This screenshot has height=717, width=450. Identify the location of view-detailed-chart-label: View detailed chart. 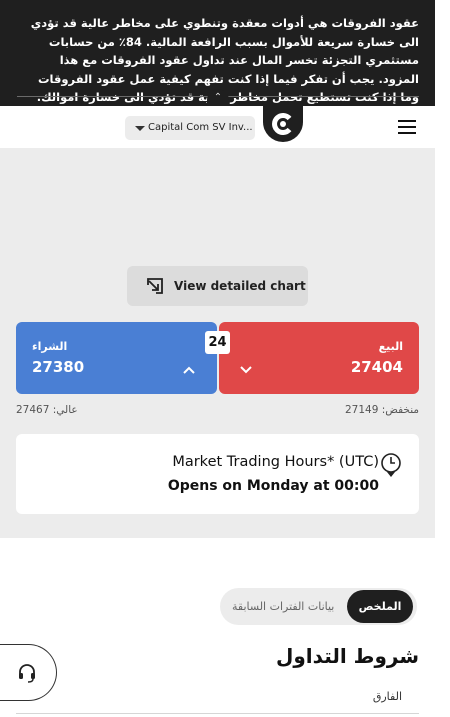
(240, 286).